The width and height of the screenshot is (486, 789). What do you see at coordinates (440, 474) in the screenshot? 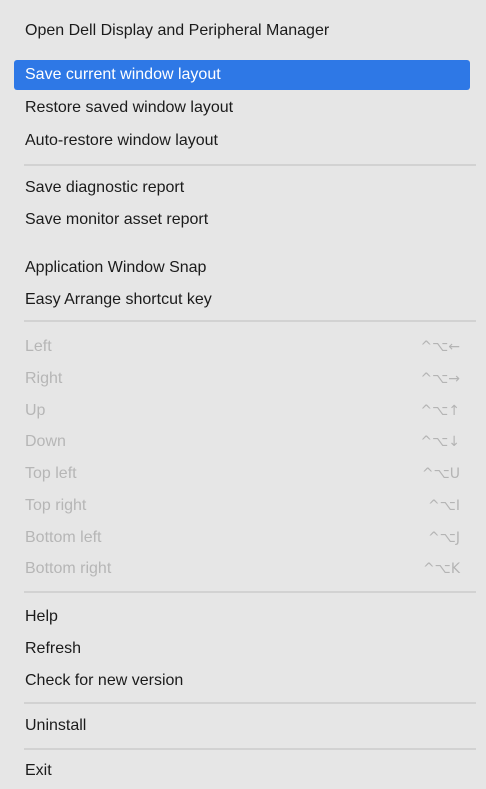
I see `shortcut-label: ^⌥U` at bounding box center [440, 474].